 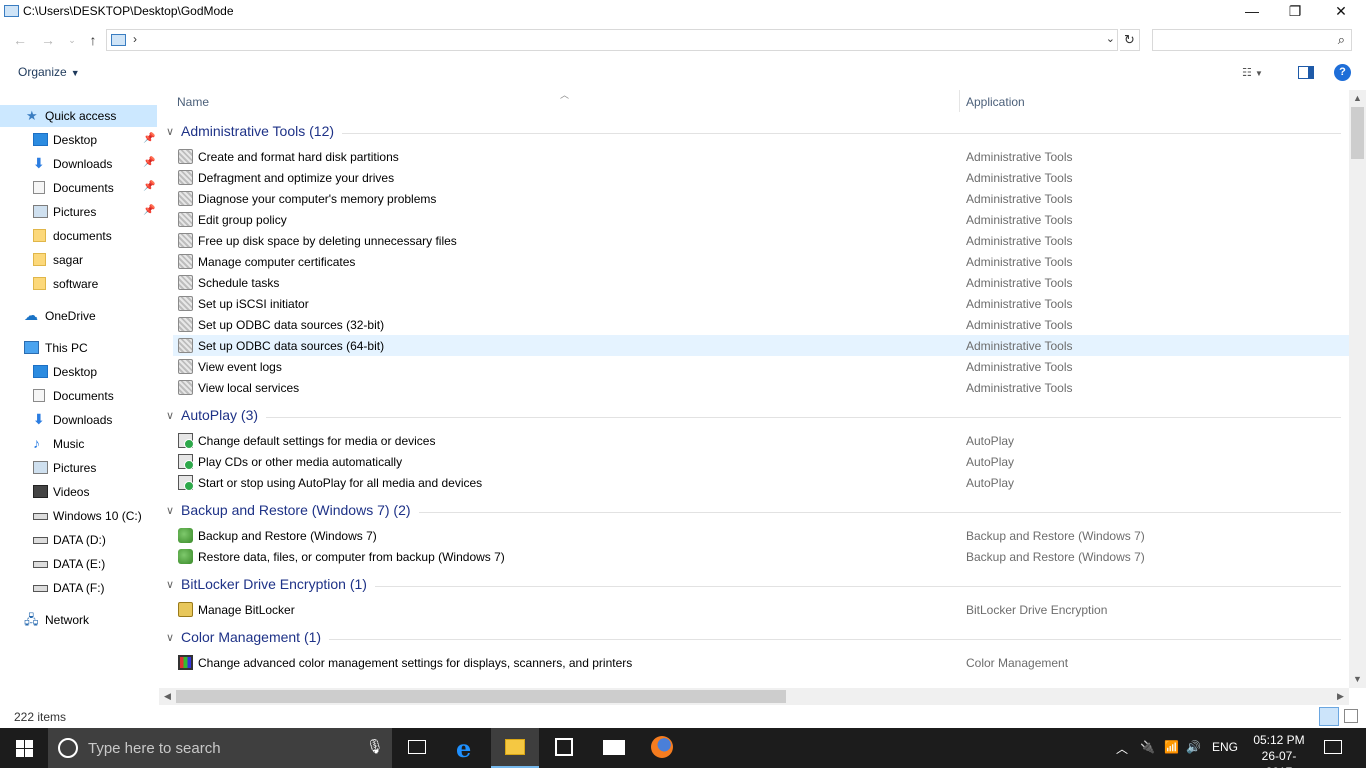 What do you see at coordinates (78, 620) in the screenshot?
I see `nav-network: 🖧 Network` at bounding box center [78, 620].